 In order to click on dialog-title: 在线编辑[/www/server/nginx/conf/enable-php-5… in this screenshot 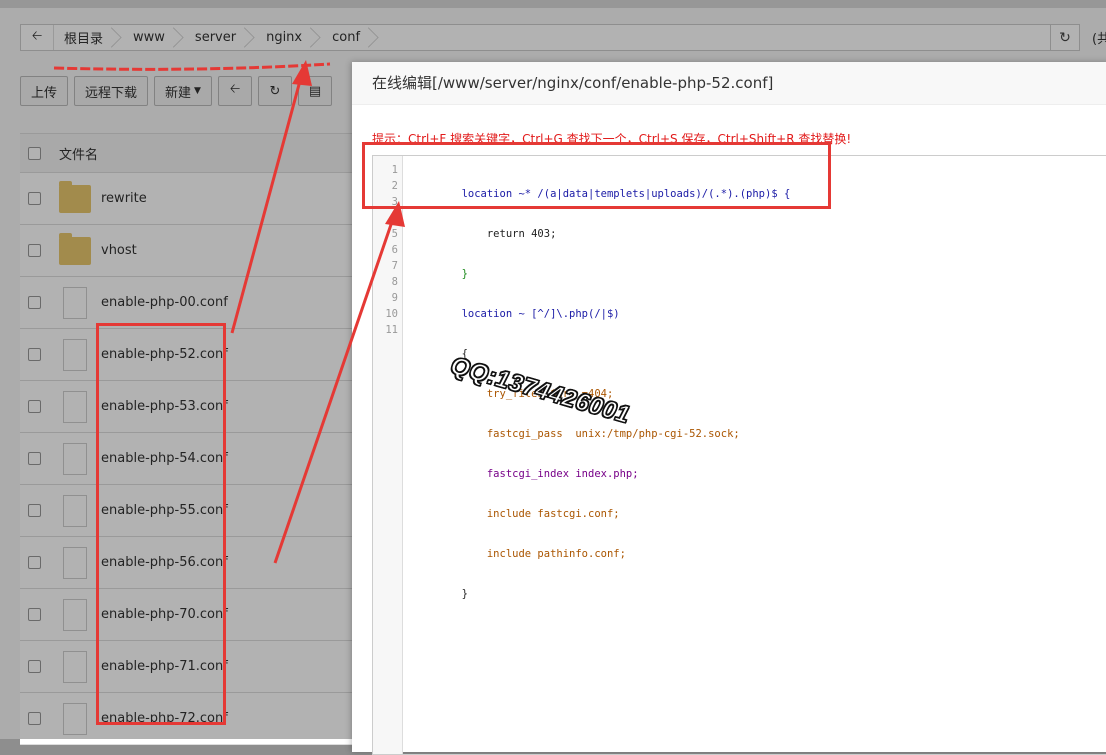, I will do `click(729, 83)`.